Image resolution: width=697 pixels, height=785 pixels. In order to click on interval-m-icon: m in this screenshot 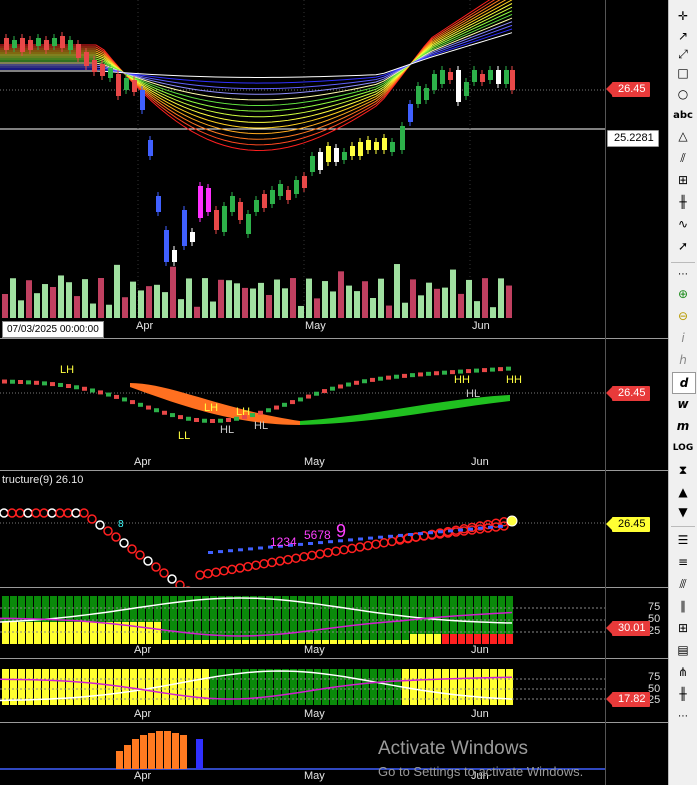, I will do `click(683, 426)`.